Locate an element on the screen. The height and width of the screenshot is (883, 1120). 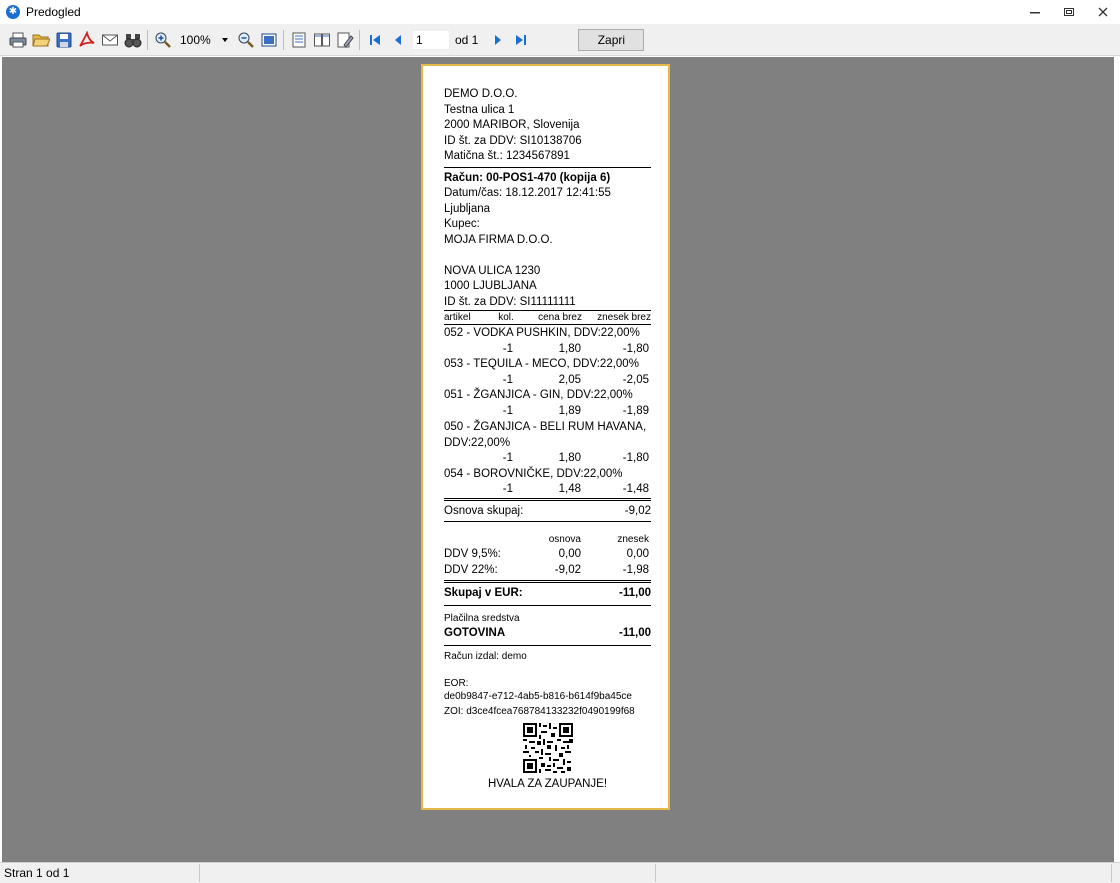
toolbar: 100% od 1 Zapri is located at coordinates (560, 40).